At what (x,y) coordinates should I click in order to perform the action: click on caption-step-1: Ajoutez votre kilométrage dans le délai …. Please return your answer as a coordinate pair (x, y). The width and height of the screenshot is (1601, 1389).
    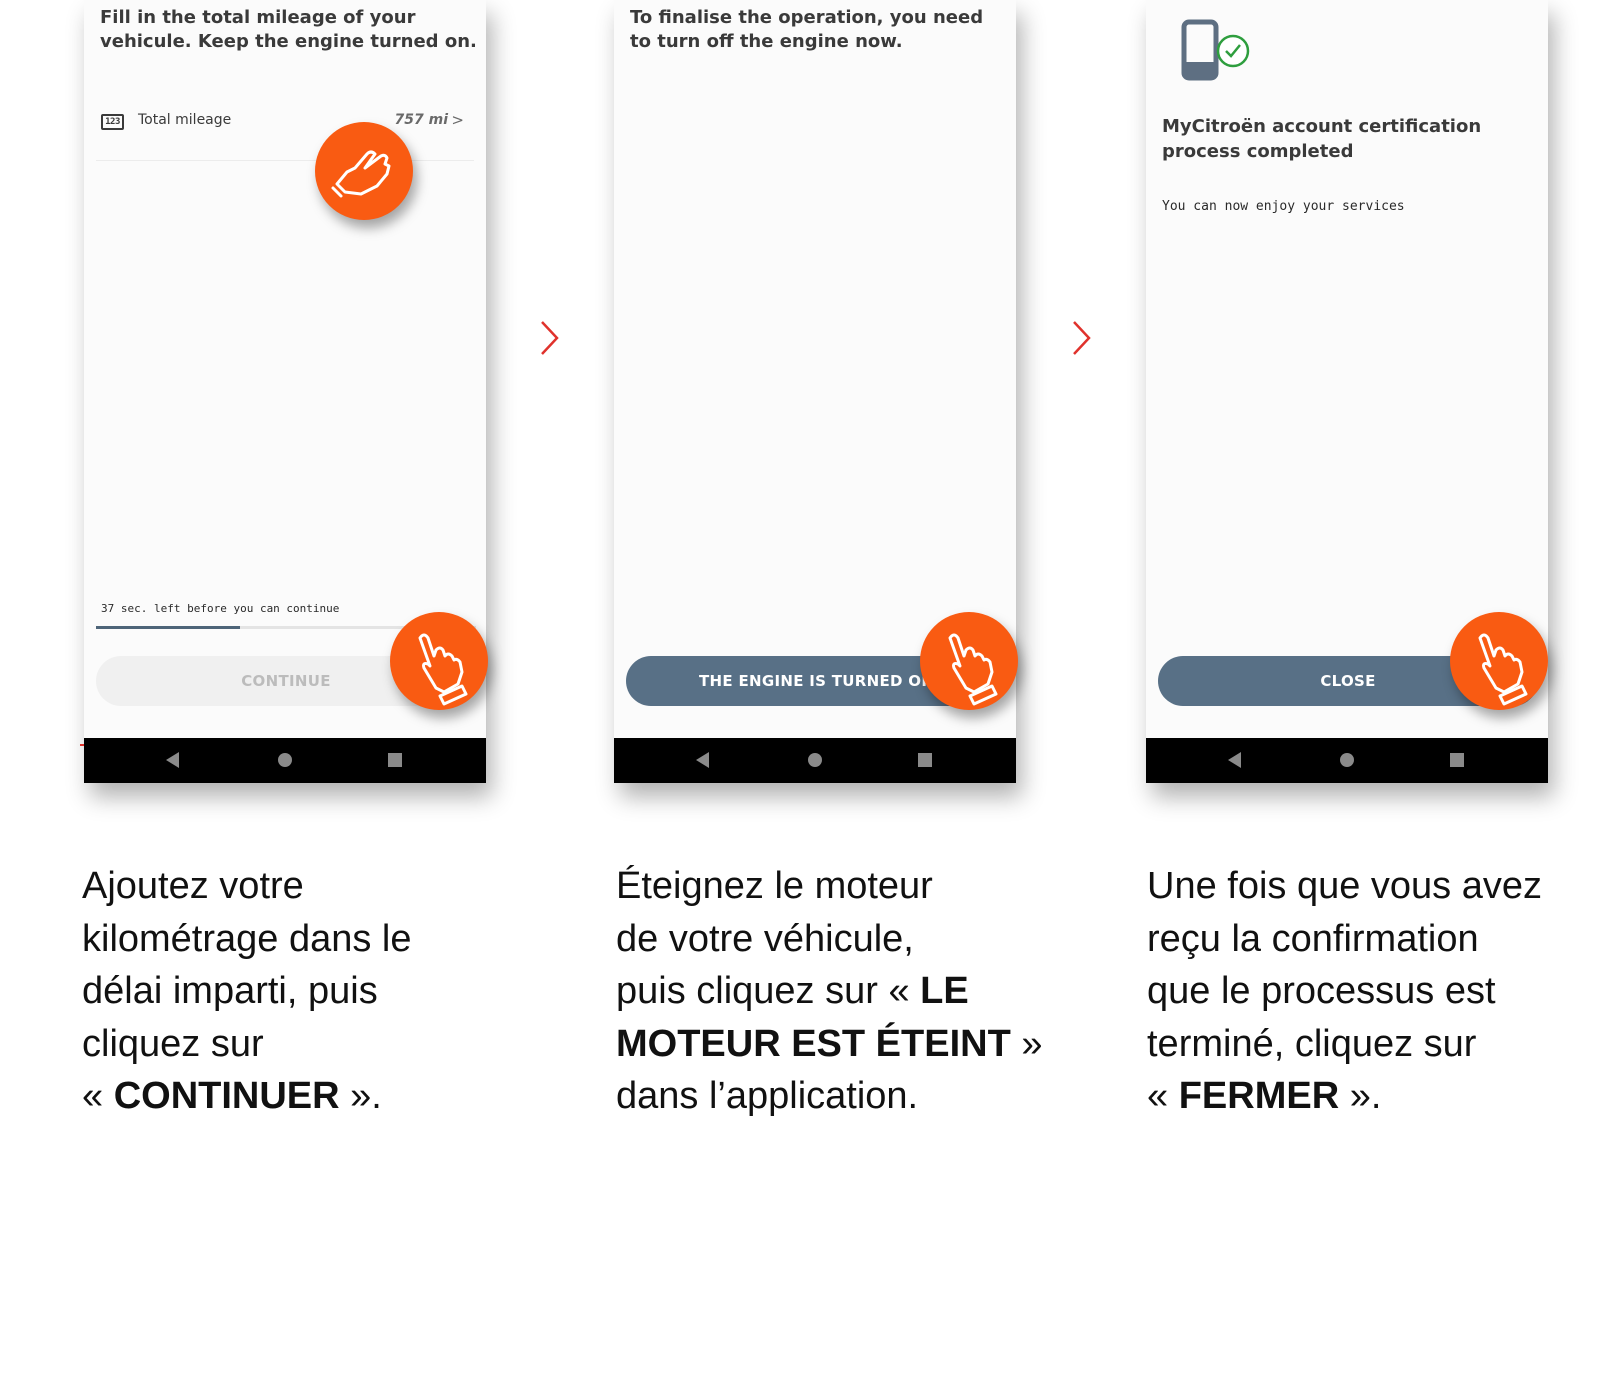
    Looking at the image, I should click on (317, 991).